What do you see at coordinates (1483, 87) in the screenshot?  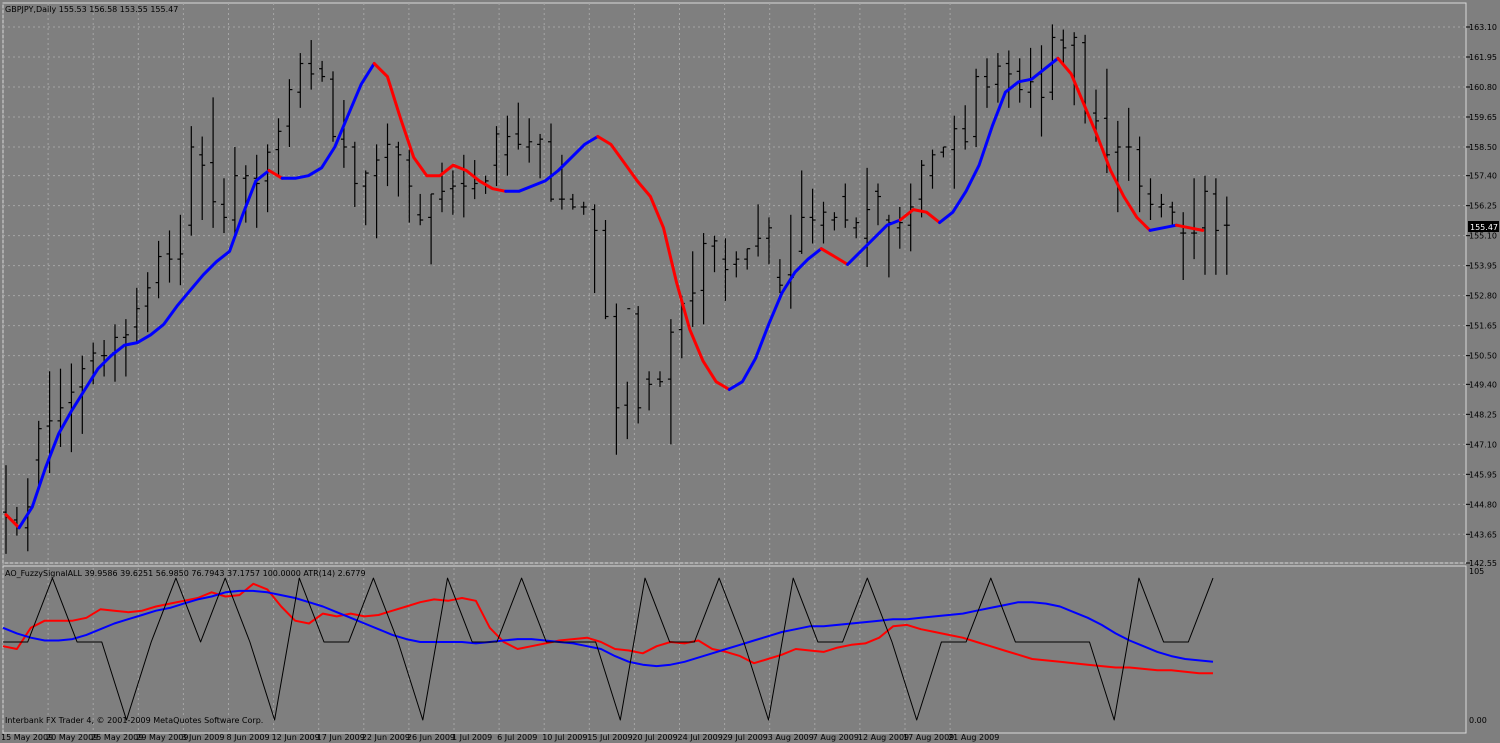 I see `y-tick-label: 160.80` at bounding box center [1483, 87].